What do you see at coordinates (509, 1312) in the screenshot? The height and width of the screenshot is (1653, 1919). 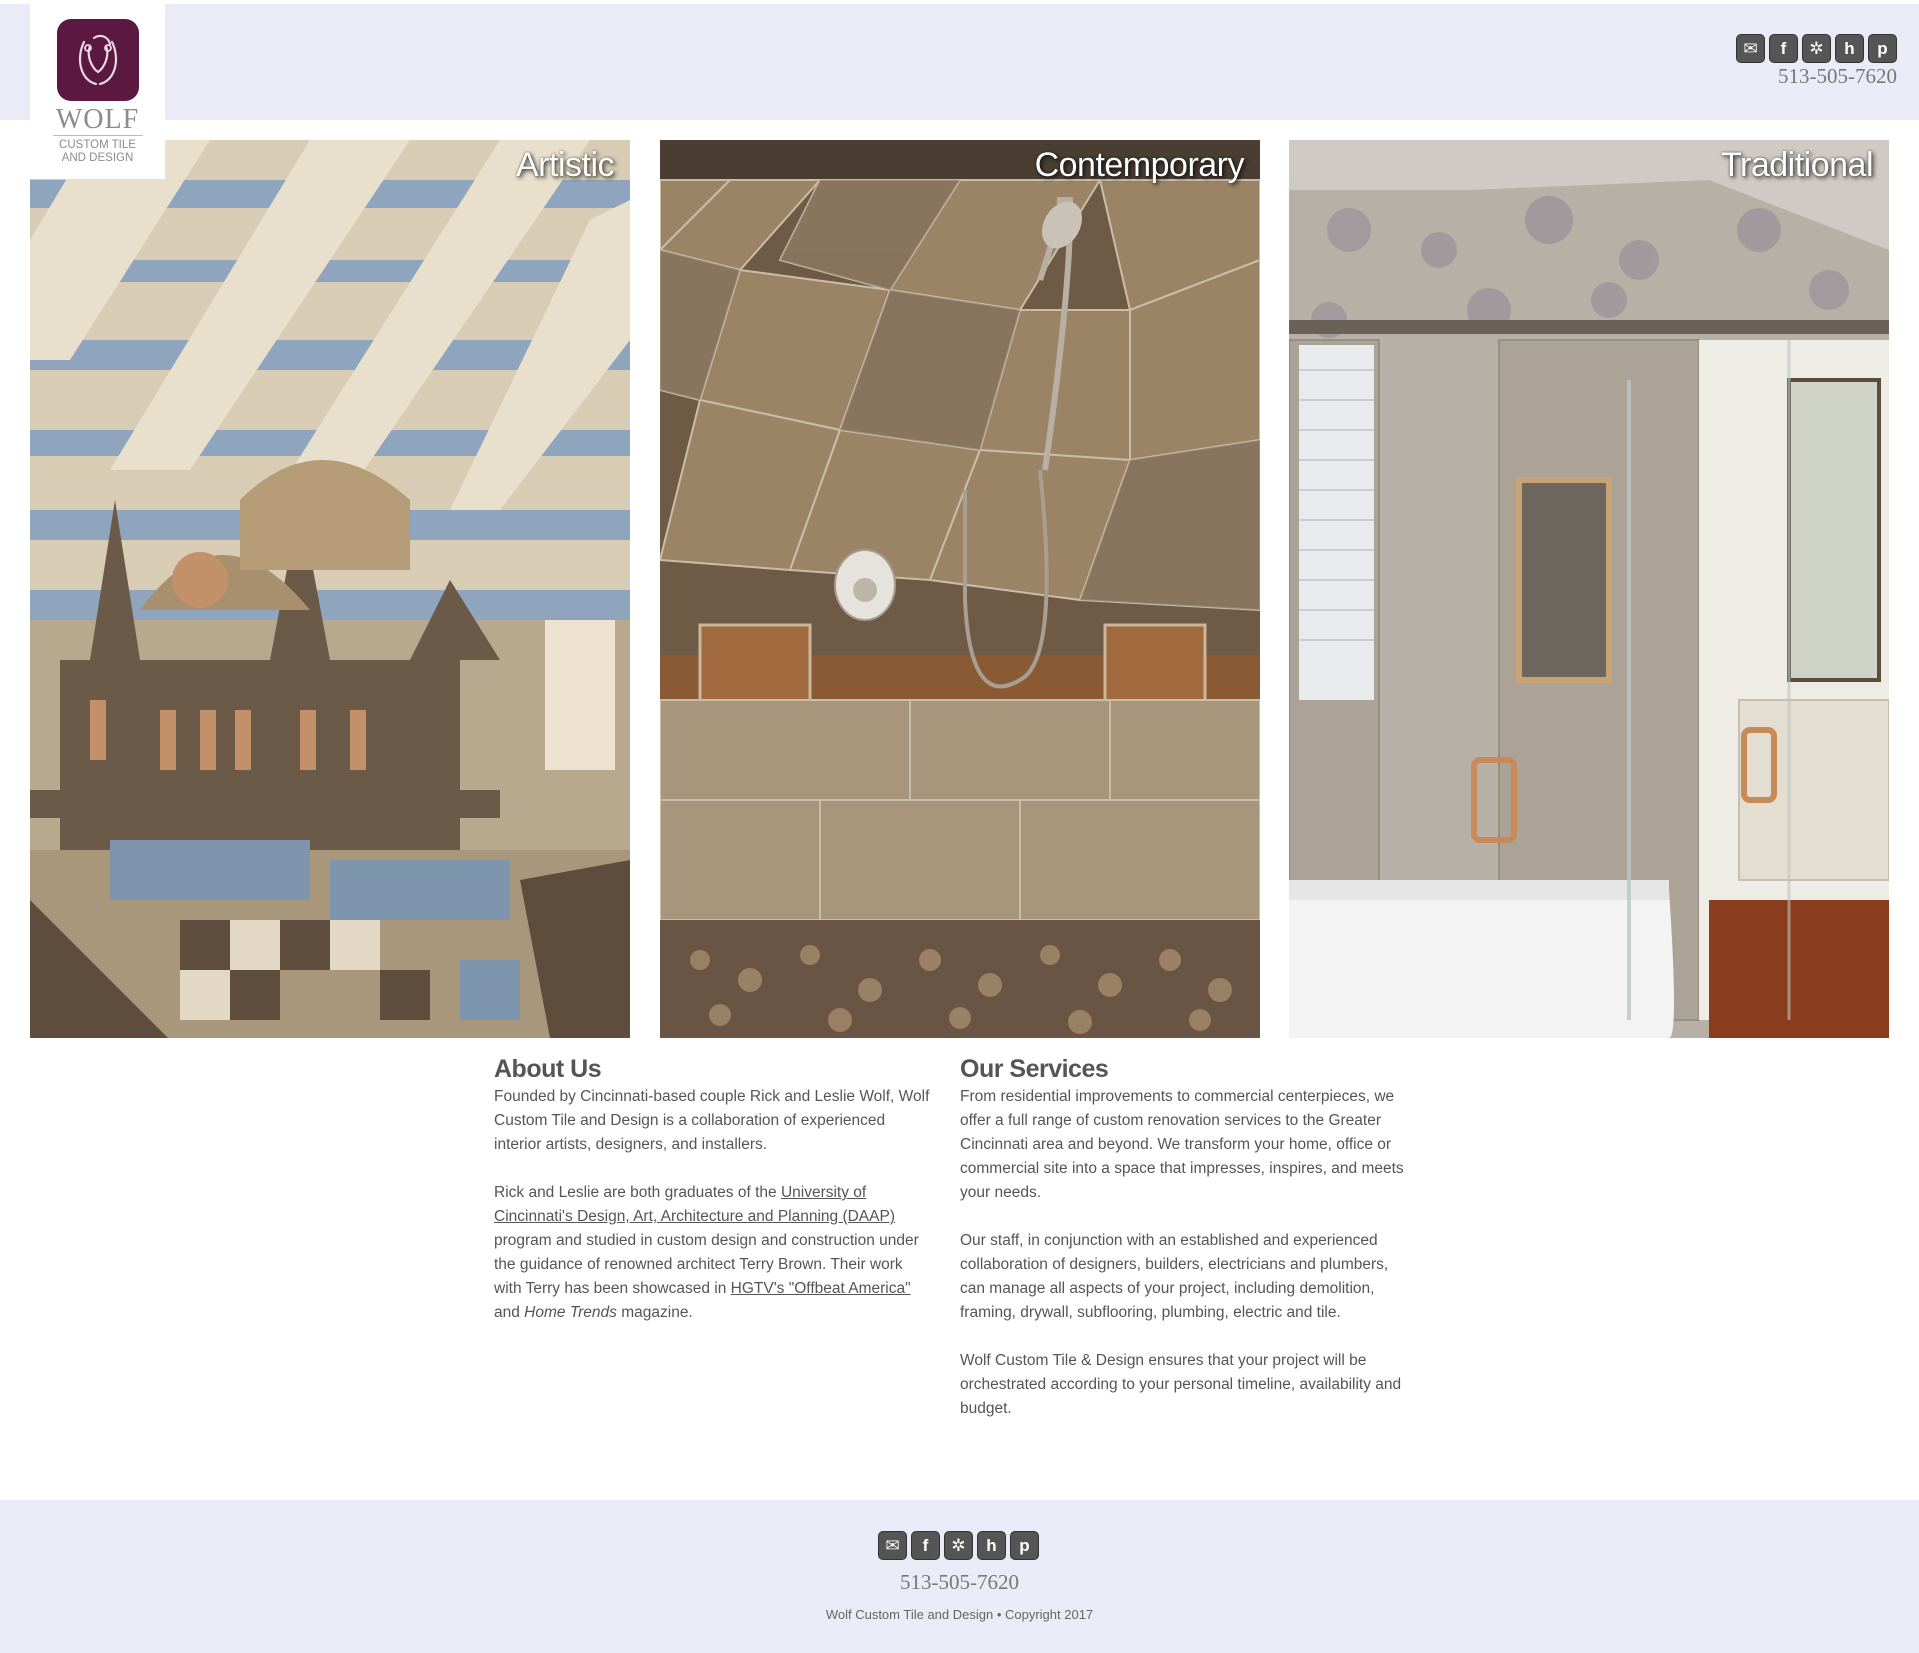 I see `about-p2-and: and` at bounding box center [509, 1312].